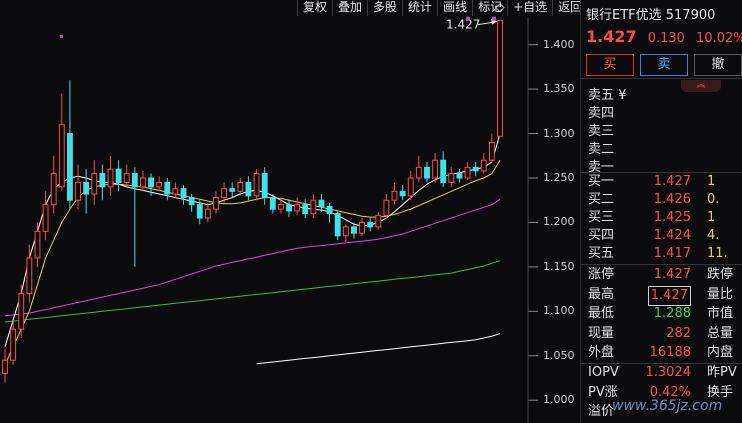 The image size is (742, 423). What do you see at coordinates (419, 8) in the screenshot?
I see `toolbar-button-3: 统计` at bounding box center [419, 8].